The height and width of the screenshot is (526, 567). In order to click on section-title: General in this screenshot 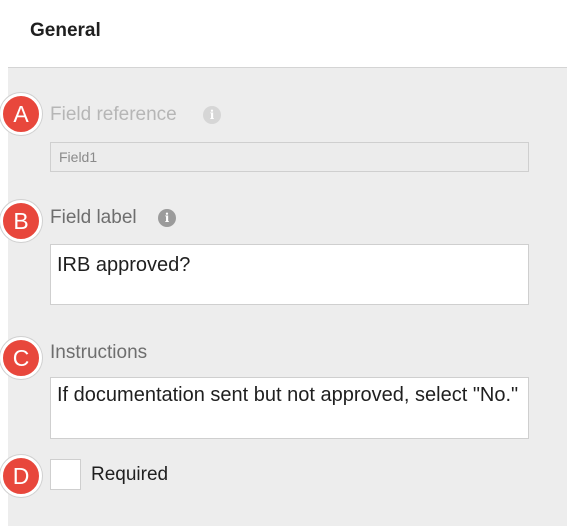, I will do `click(65, 30)`.